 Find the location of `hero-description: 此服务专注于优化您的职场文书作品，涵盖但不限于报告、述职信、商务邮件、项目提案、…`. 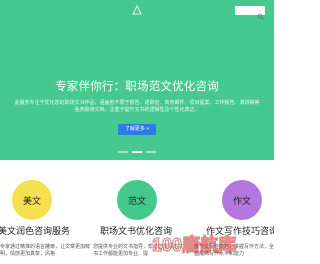

hero-description: 此服务专注于优化您的职场文书作品，涵盖但不限于报告、述职信、商务邮件、项目提案、… is located at coordinates (137, 106).